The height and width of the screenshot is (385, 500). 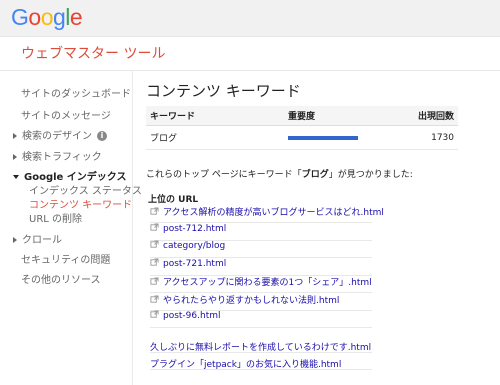 What do you see at coordinates (194, 246) in the screenshot?
I see `url-link: category/blog` at bounding box center [194, 246].